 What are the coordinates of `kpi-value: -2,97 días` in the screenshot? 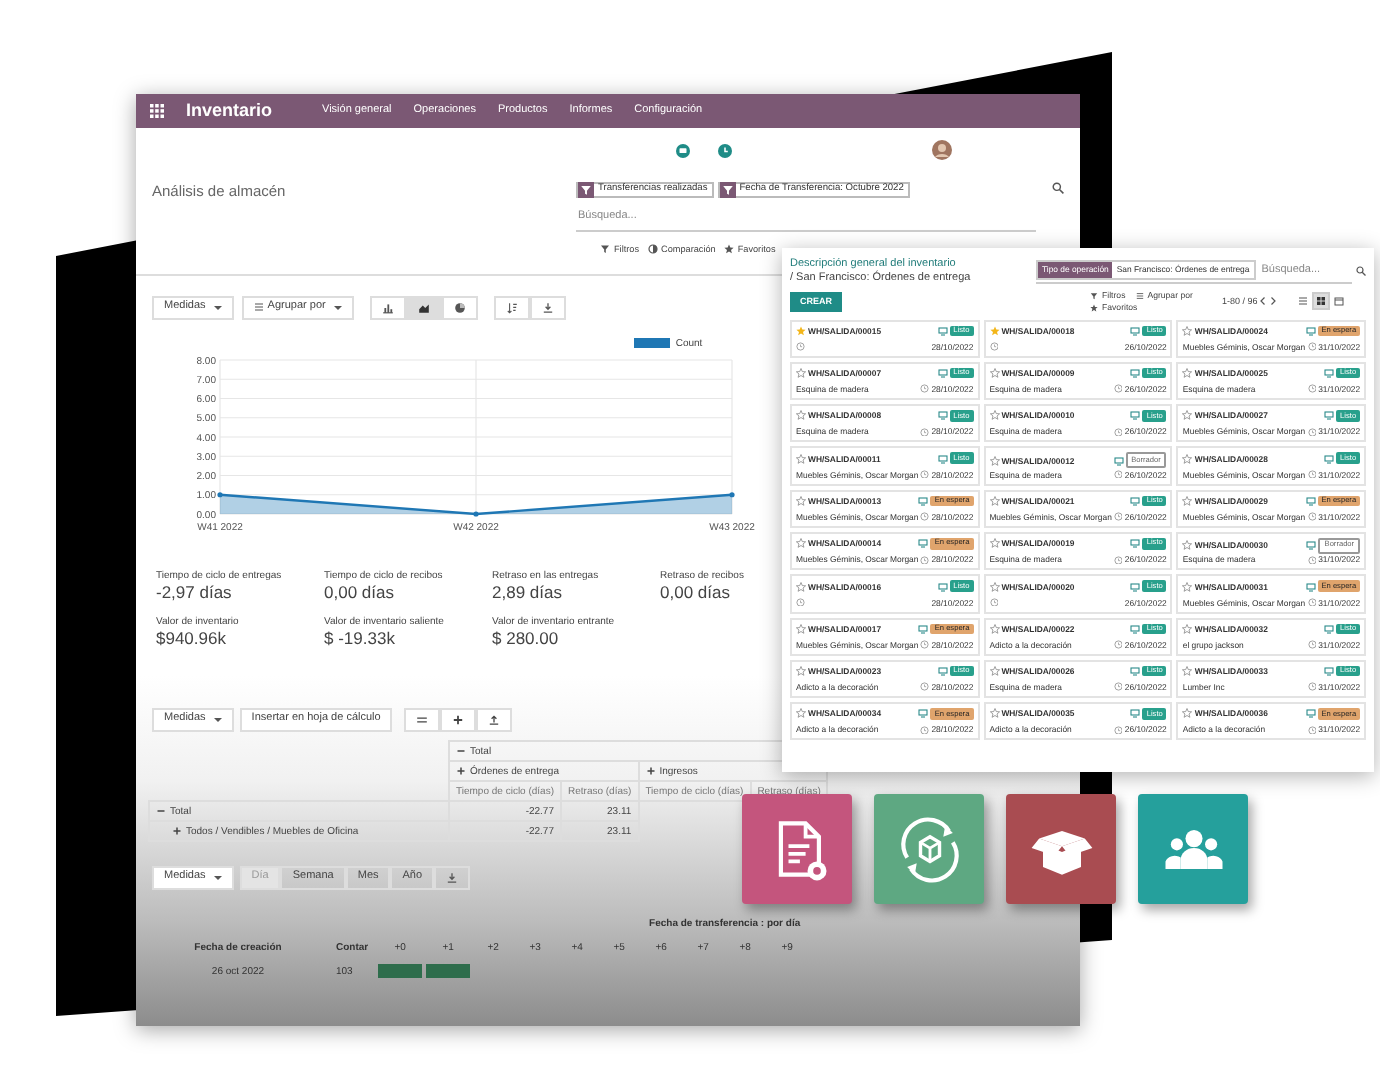 It's located at (195, 591).